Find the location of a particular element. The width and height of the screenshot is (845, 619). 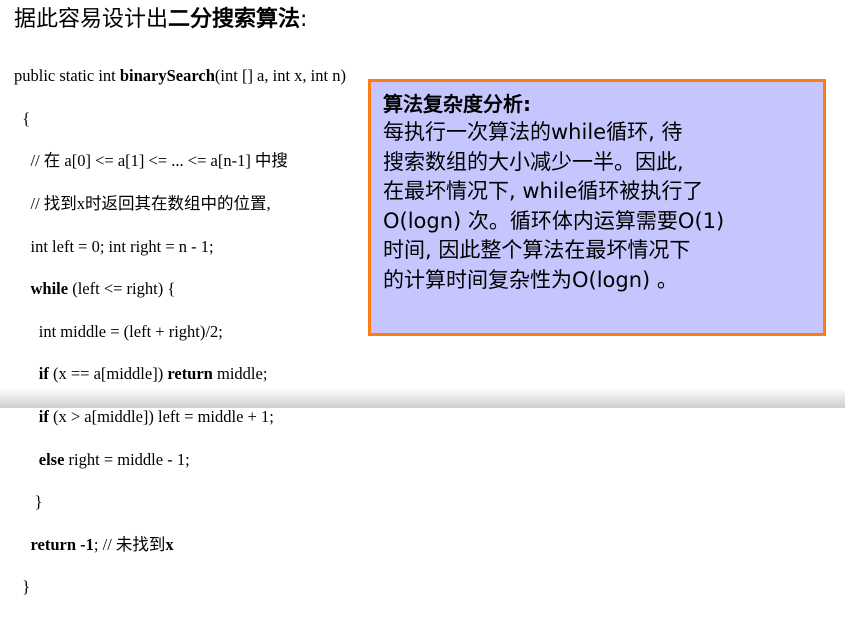

code-line-comment-2: // 找到x时返回其在数组中的位置, is located at coordinates (180, 203).